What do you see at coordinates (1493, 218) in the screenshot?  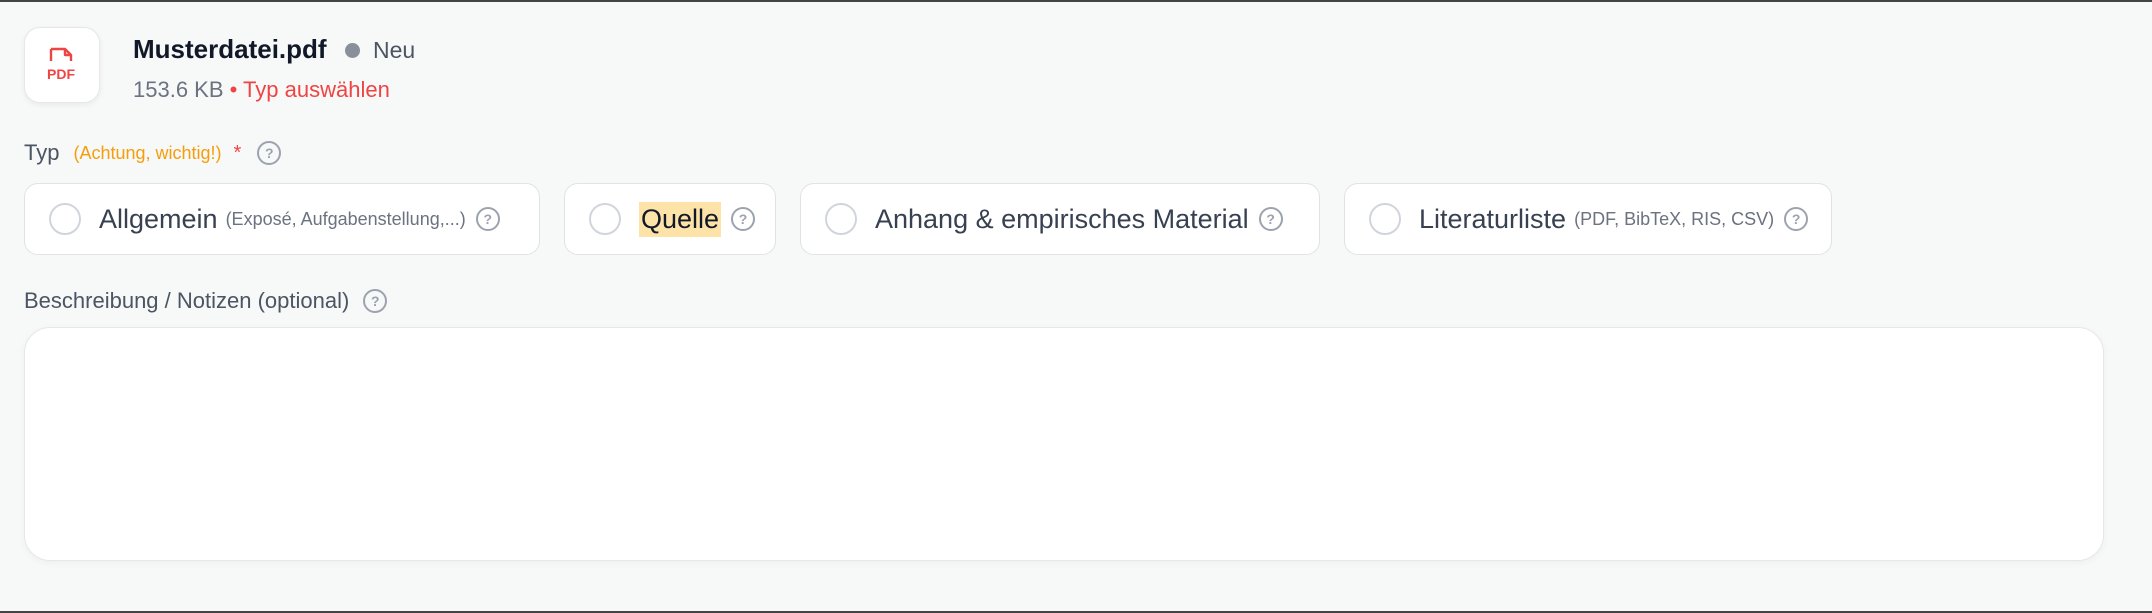 I see `option-label: Literaturliste` at bounding box center [1493, 218].